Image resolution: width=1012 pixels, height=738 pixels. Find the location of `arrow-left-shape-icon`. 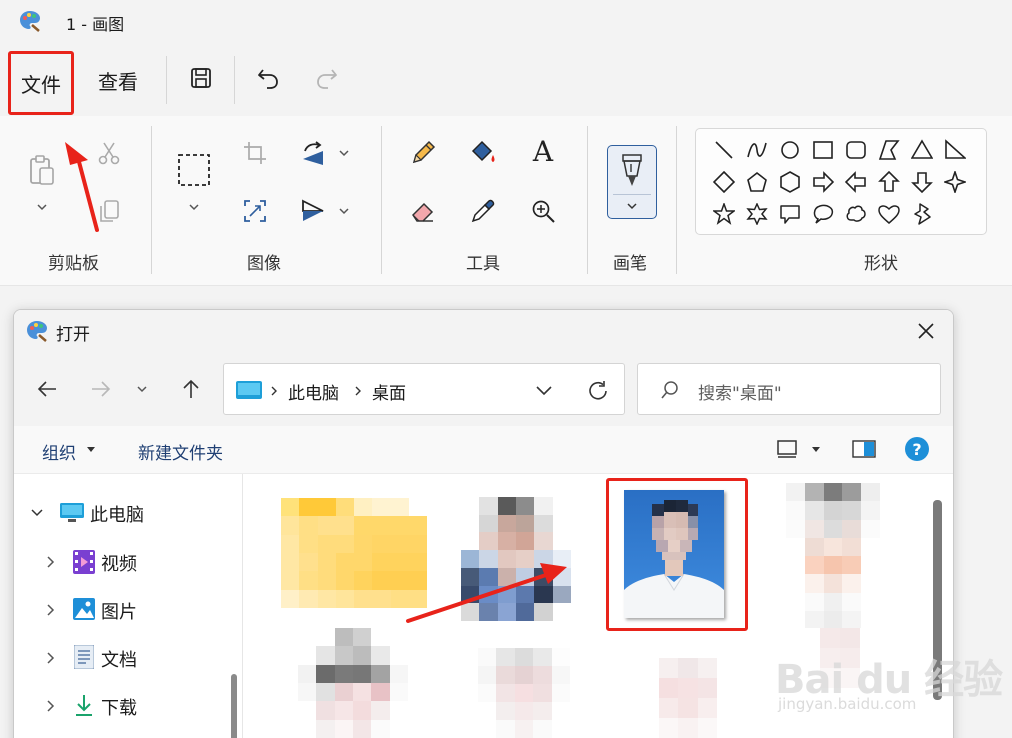

arrow-left-shape-icon is located at coordinates (856, 182).